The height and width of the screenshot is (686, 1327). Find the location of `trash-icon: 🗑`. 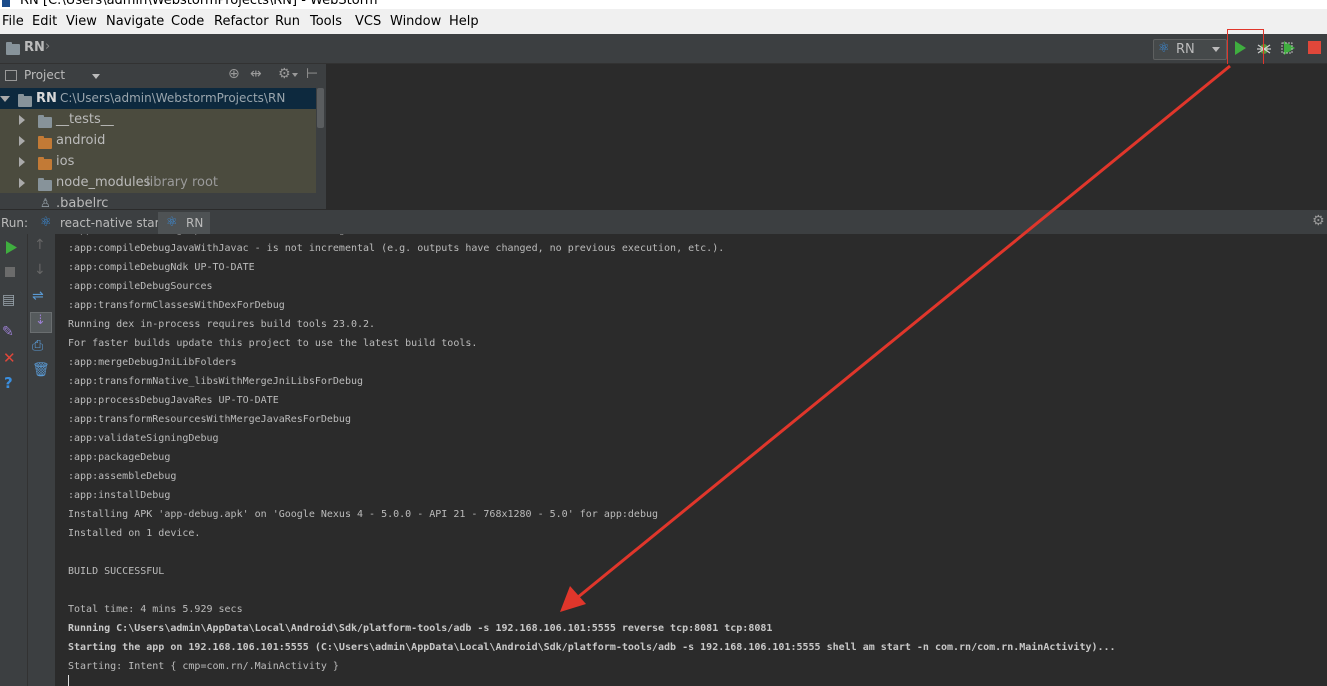

trash-icon: 🗑 is located at coordinates (41, 370).